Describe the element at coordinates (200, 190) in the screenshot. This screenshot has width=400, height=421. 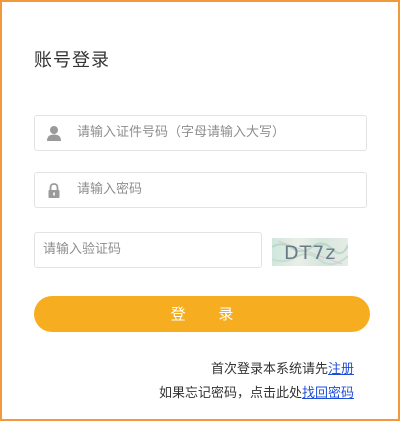
I see `password-input: 请输入密码` at that location.